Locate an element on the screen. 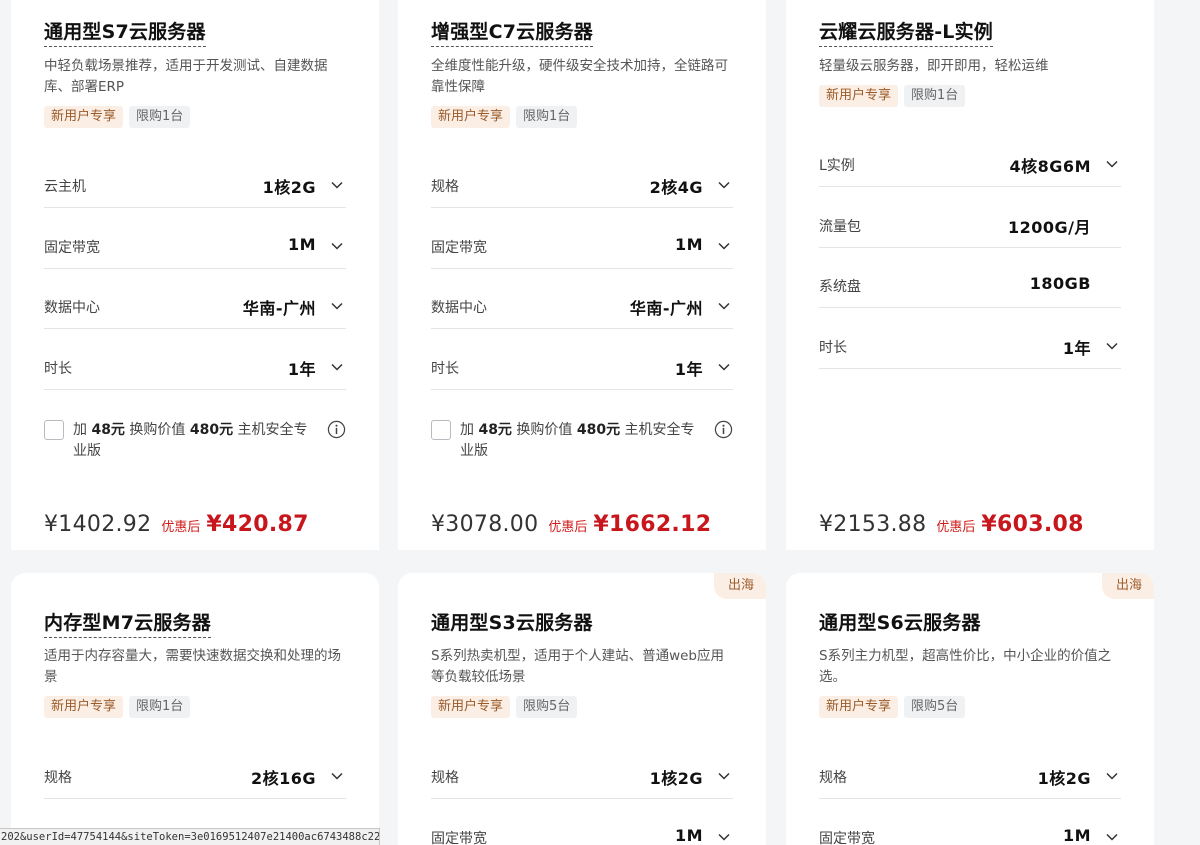 Image resolution: width=1200 pixels, height=845 pixels. card-title: 增强型C7云服务器 is located at coordinates (512, 33).